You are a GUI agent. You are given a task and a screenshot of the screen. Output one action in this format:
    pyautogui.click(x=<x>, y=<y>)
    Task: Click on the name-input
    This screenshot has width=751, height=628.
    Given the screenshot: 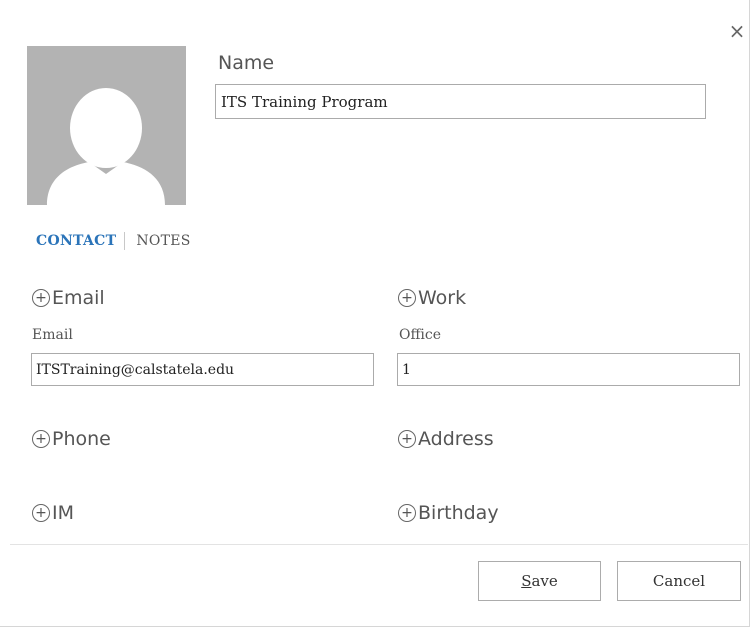 What is the action you would take?
    pyautogui.click(x=460, y=101)
    